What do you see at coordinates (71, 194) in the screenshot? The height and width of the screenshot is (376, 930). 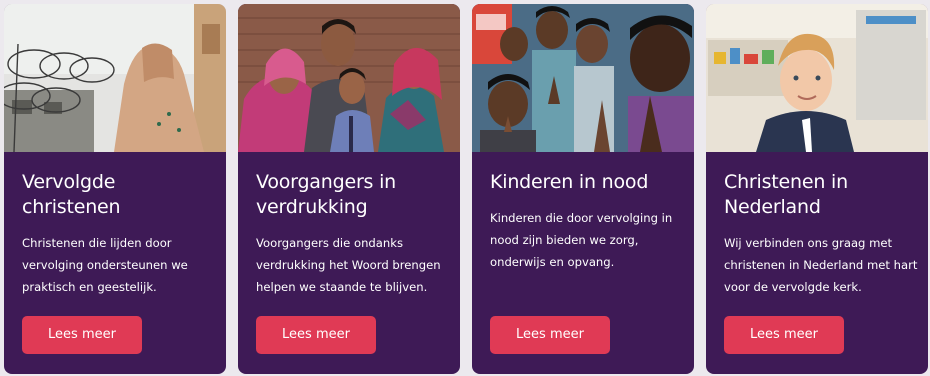 I see `card-title: Vervolgde christenen` at bounding box center [71, 194].